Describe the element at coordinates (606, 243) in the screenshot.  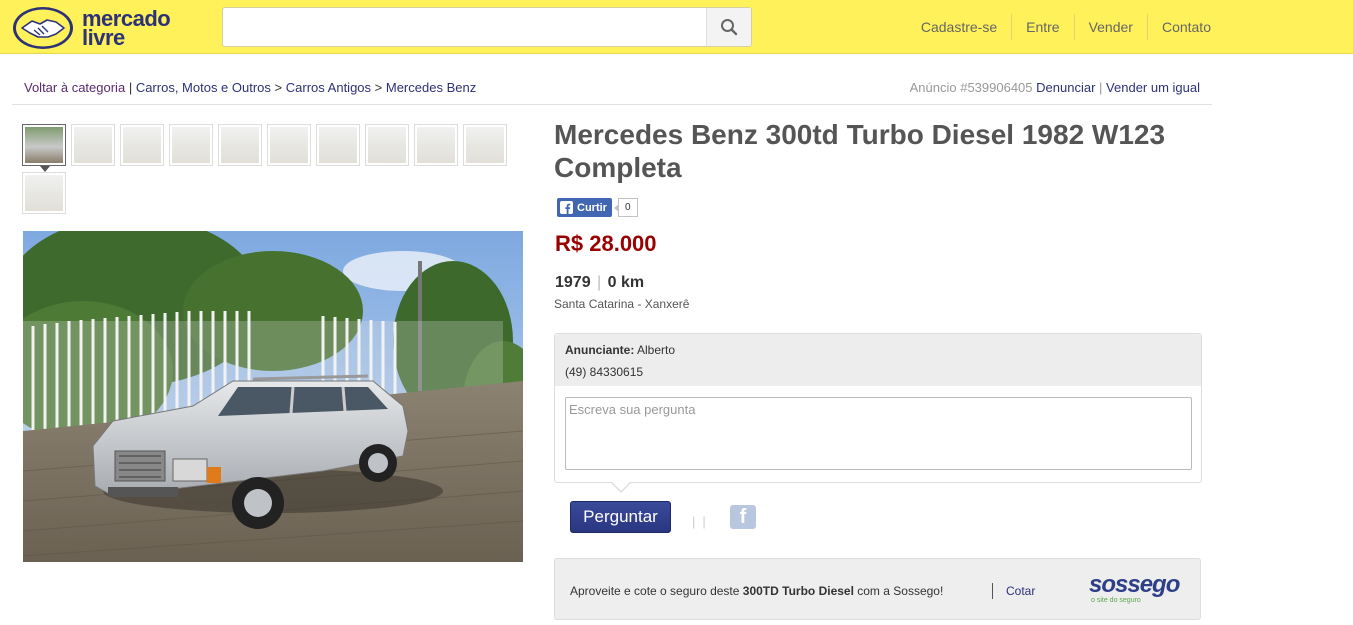
I see `price: R$ 28.000` at that location.